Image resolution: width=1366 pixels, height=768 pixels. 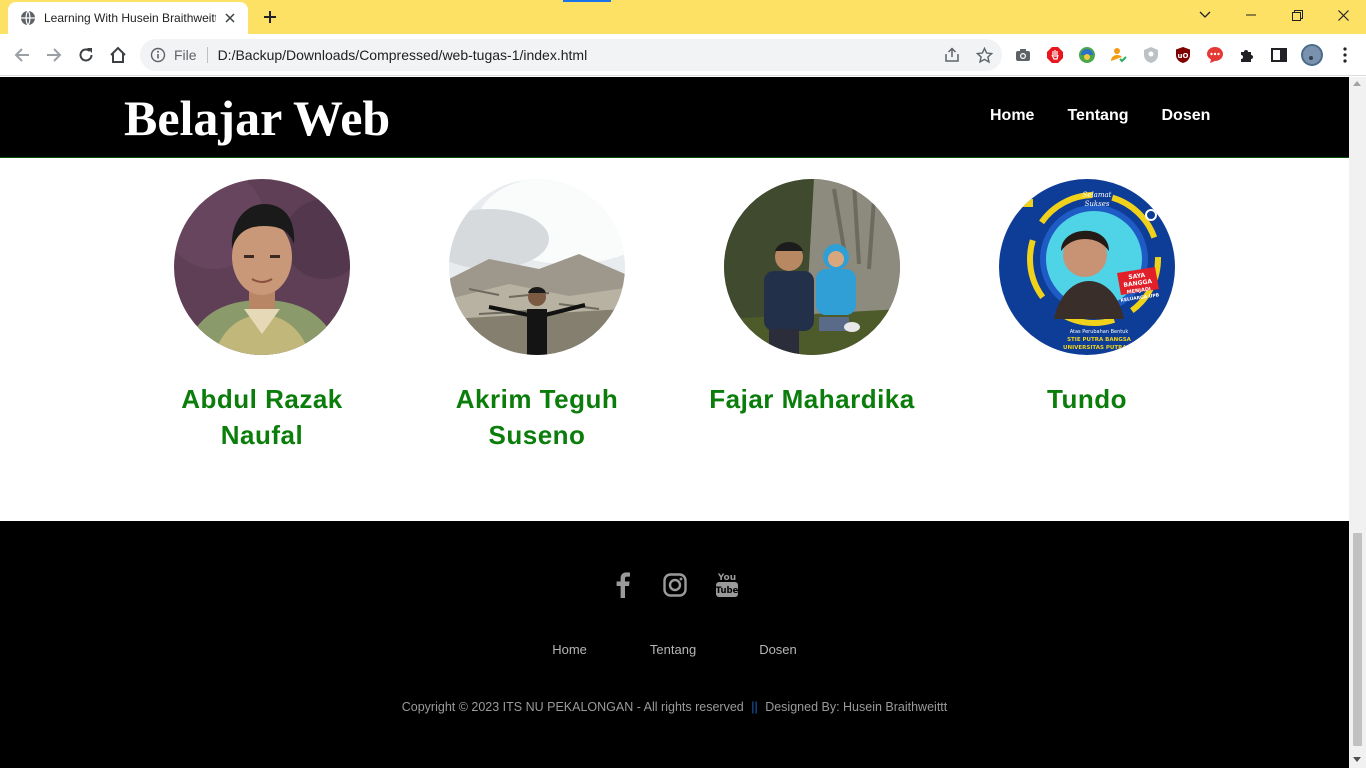 I want to click on svg-text: Tube, so click(x=726, y=591).